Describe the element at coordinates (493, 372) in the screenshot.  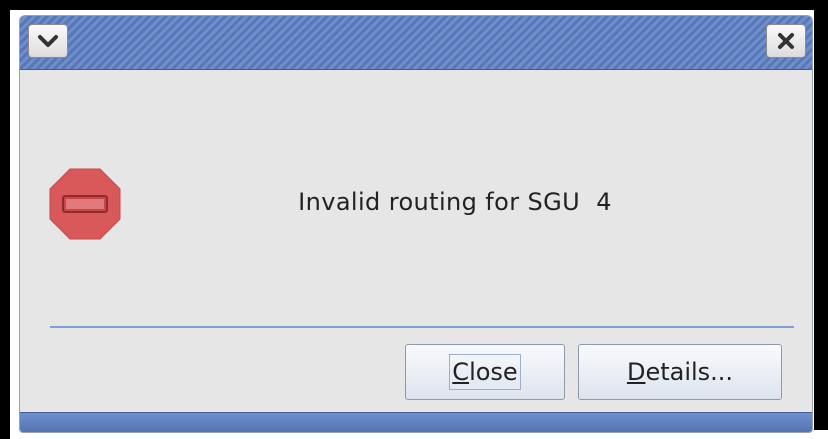
I see `close-label-rest: lose` at that location.